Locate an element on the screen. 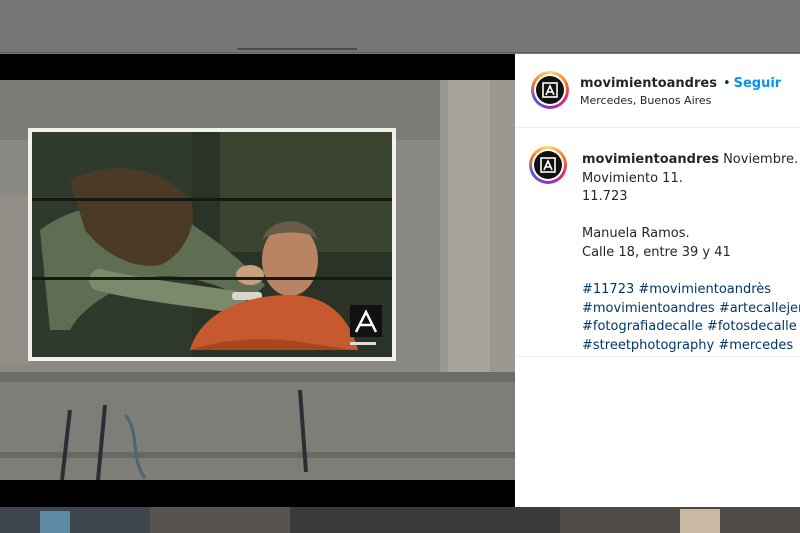 This screenshot has width=800, height=533. follow-button: Seguir is located at coordinates (758, 83).